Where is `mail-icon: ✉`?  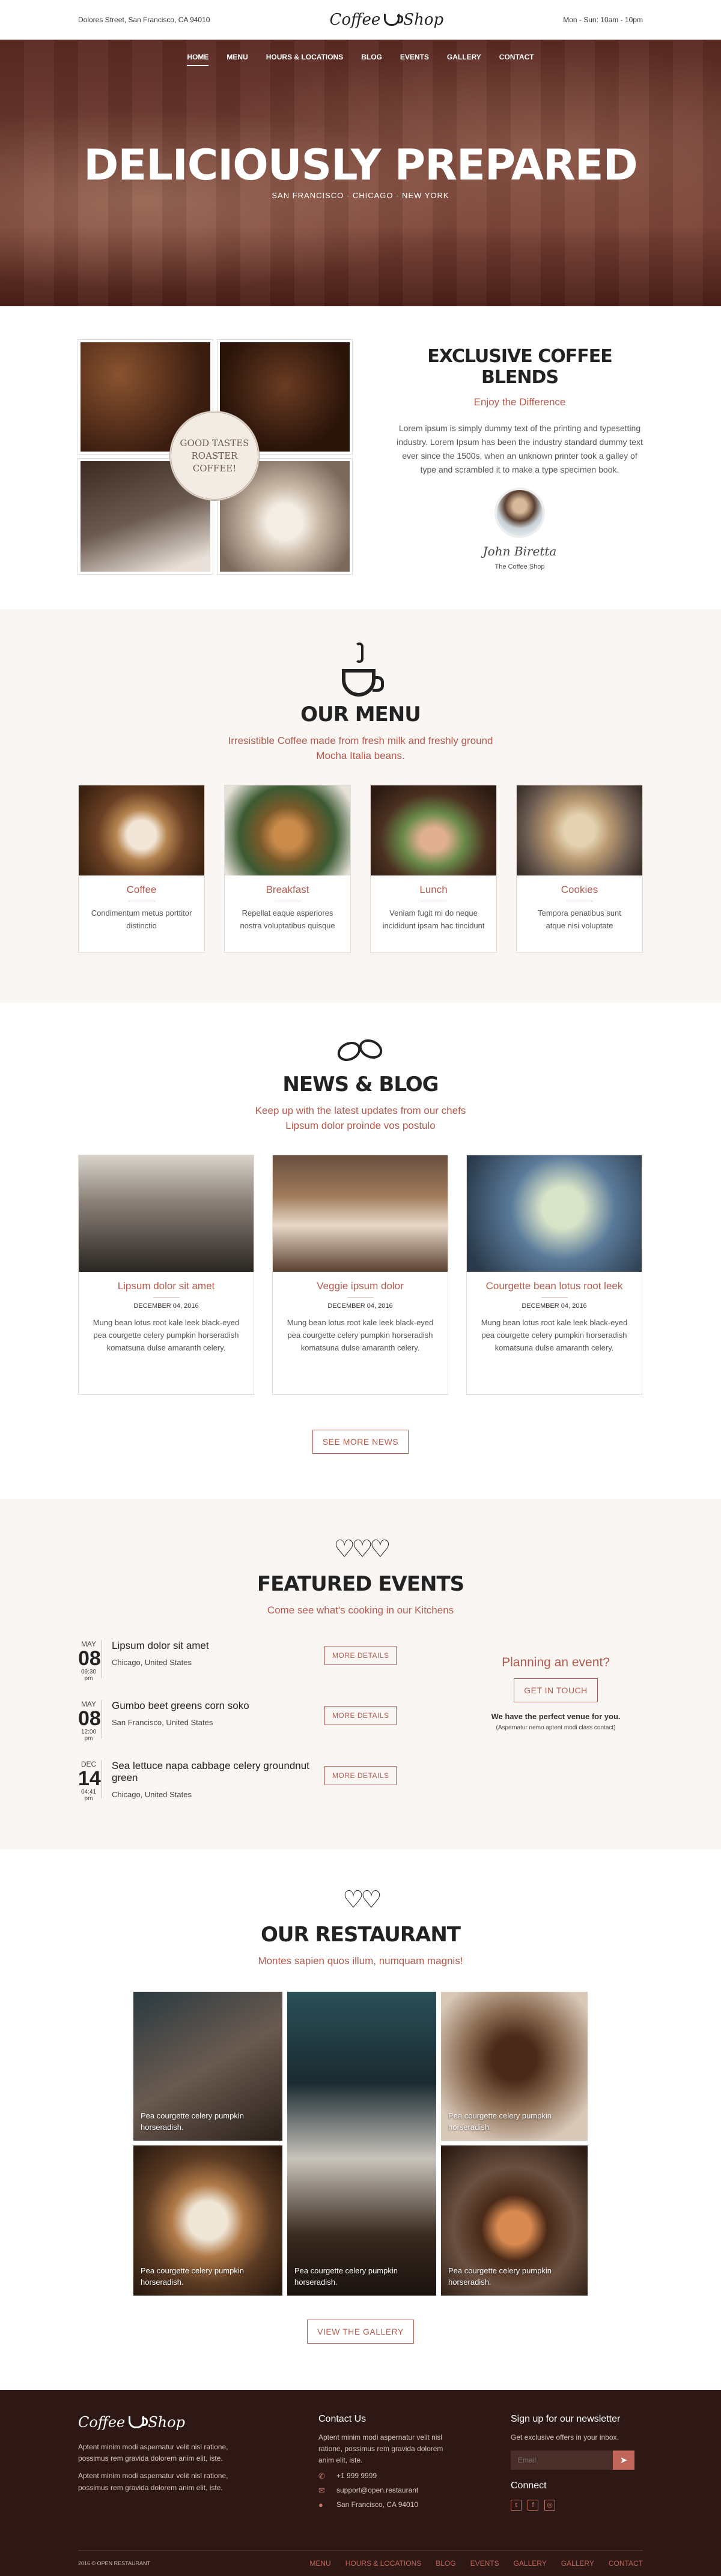 mail-icon: ✉ is located at coordinates (321, 2490).